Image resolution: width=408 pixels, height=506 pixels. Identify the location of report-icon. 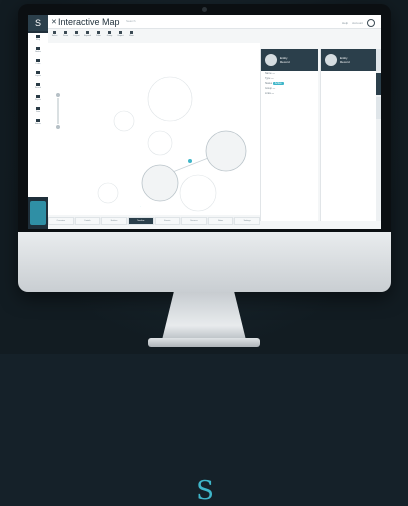
(38, 96).